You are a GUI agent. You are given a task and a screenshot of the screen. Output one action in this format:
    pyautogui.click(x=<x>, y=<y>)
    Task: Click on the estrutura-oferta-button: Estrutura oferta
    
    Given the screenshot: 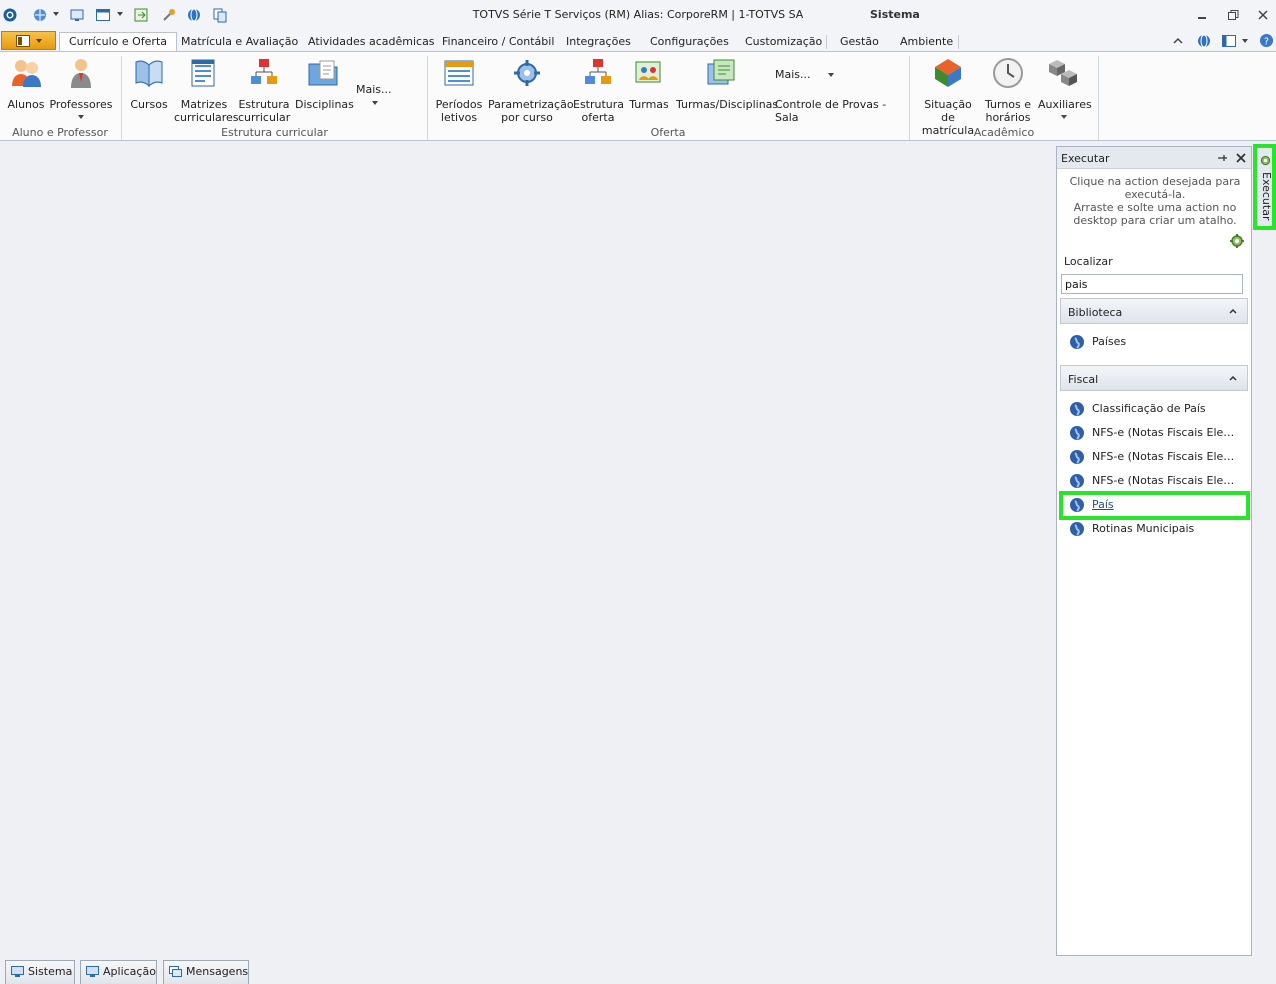 What is the action you would take?
    pyautogui.click(x=598, y=90)
    